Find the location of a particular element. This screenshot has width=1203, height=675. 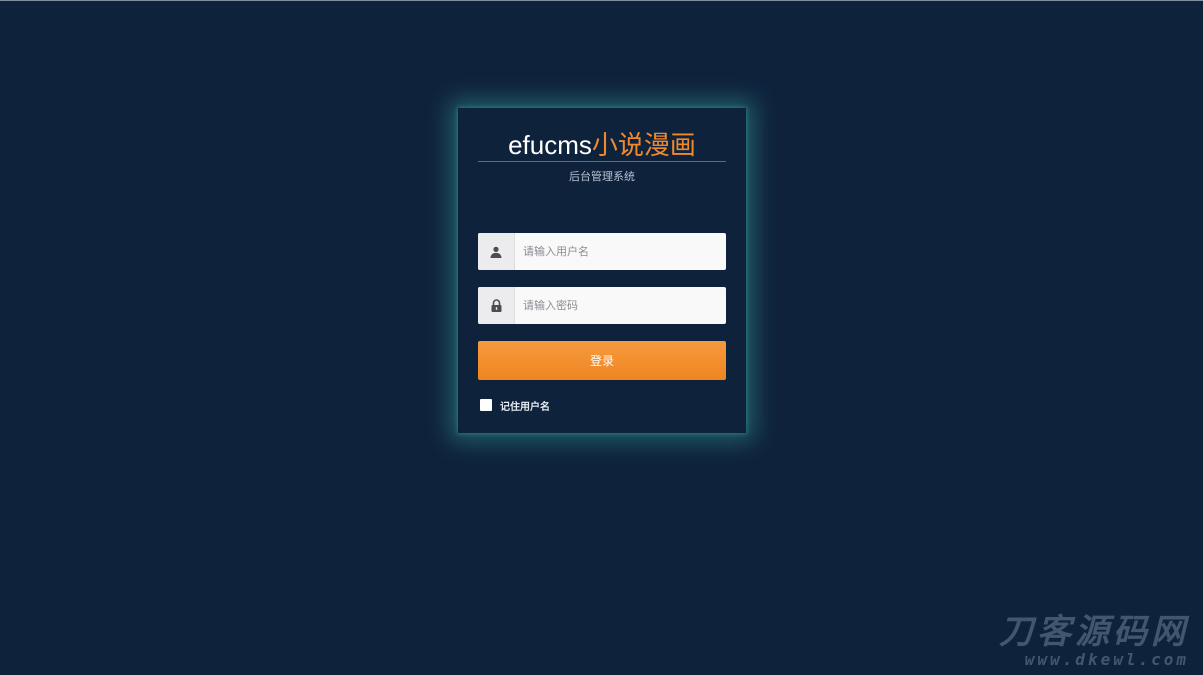

remember-username-label: 记住用户名 is located at coordinates (525, 407).